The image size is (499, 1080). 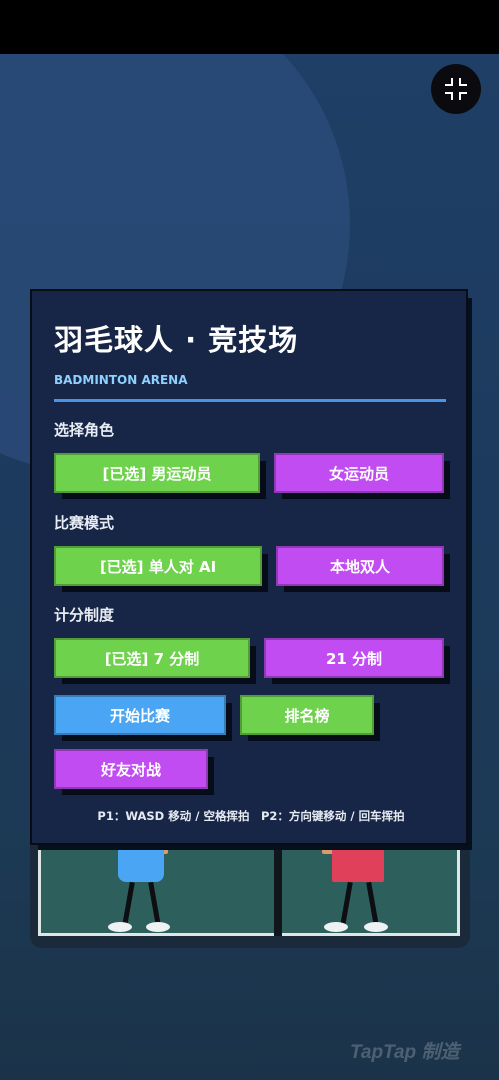 I want to click on mode-single-ai-button: [已选] 单人对 AI, so click(x=161, y=569).